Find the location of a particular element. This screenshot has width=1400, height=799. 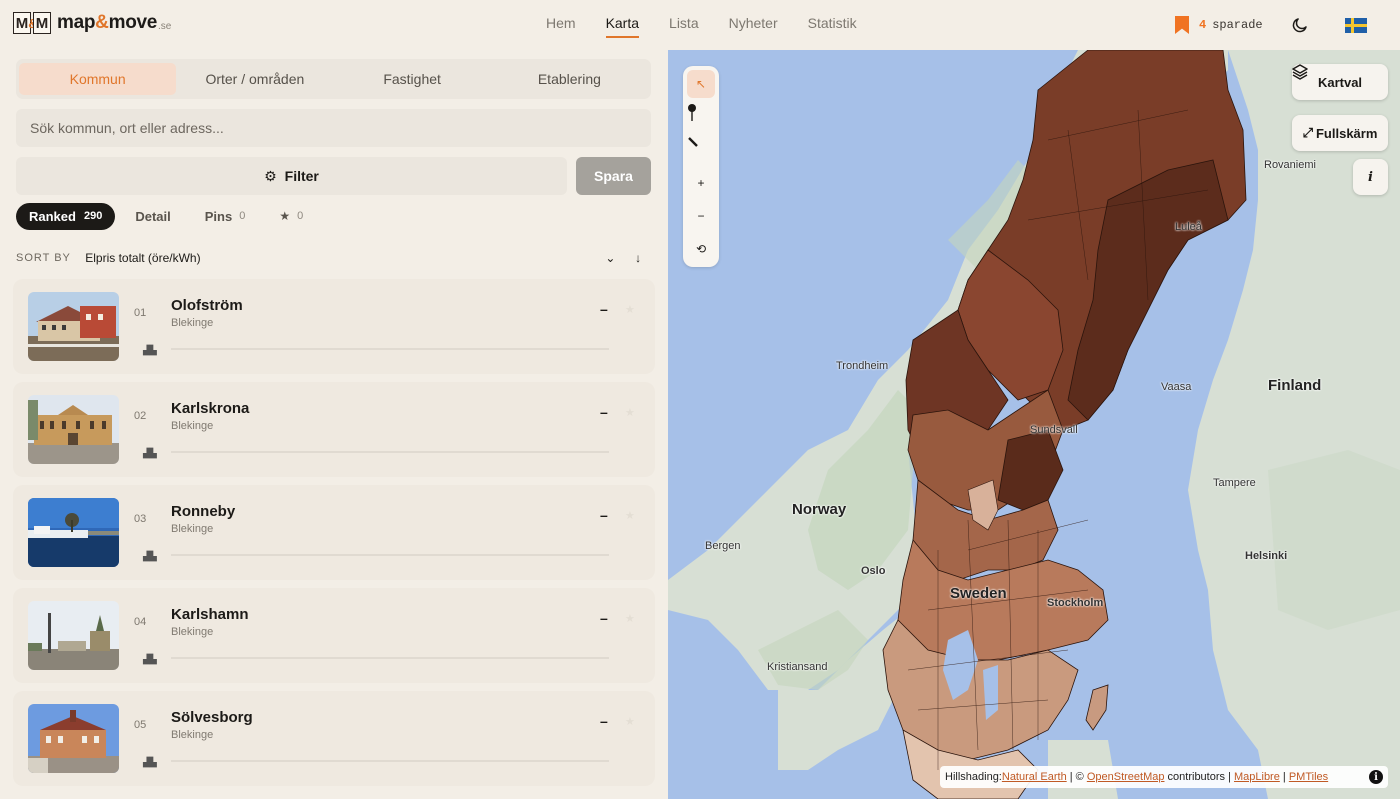

logo: M & M map&move .se is located at coordinates (92, 23).